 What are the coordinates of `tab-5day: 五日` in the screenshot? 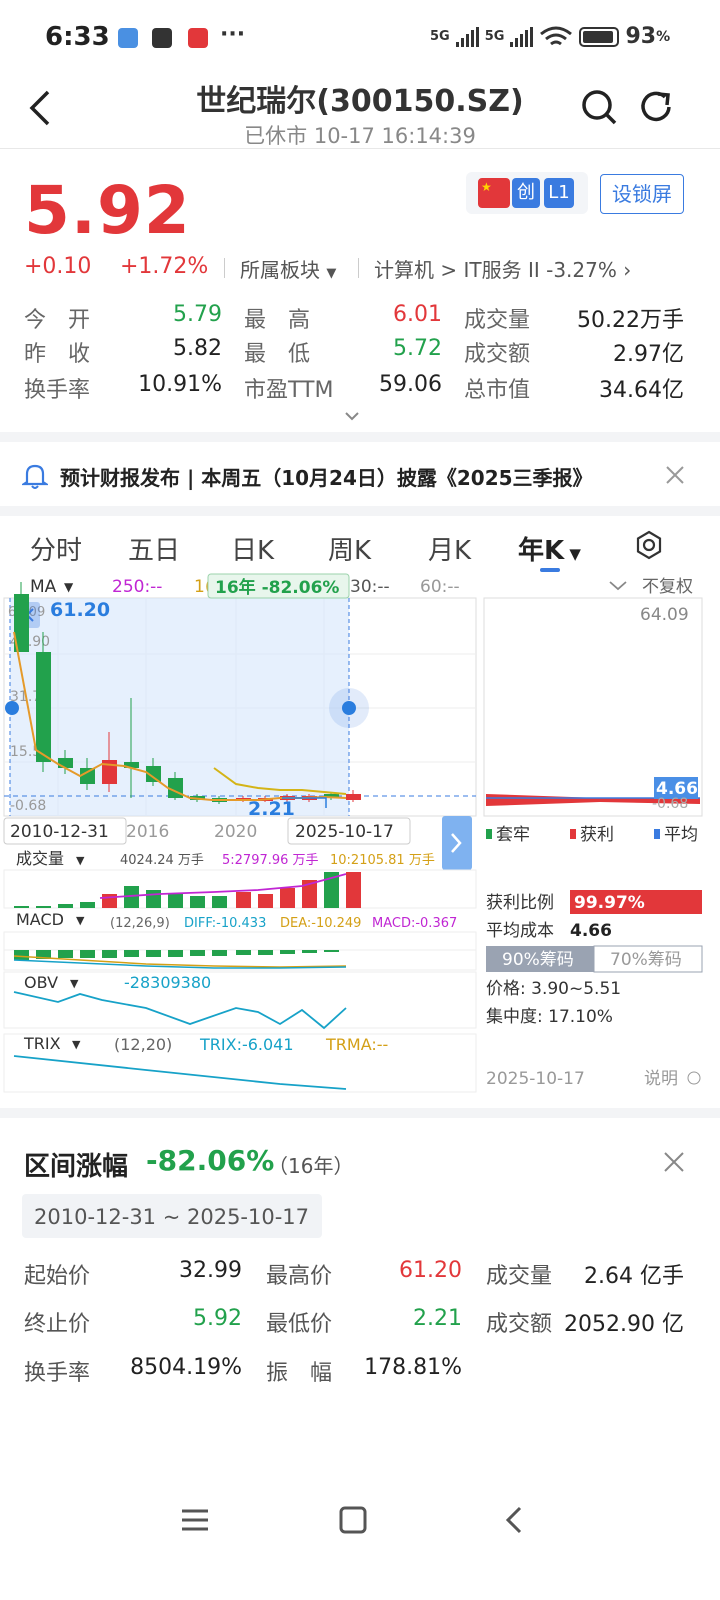 It's located at (154, 548).